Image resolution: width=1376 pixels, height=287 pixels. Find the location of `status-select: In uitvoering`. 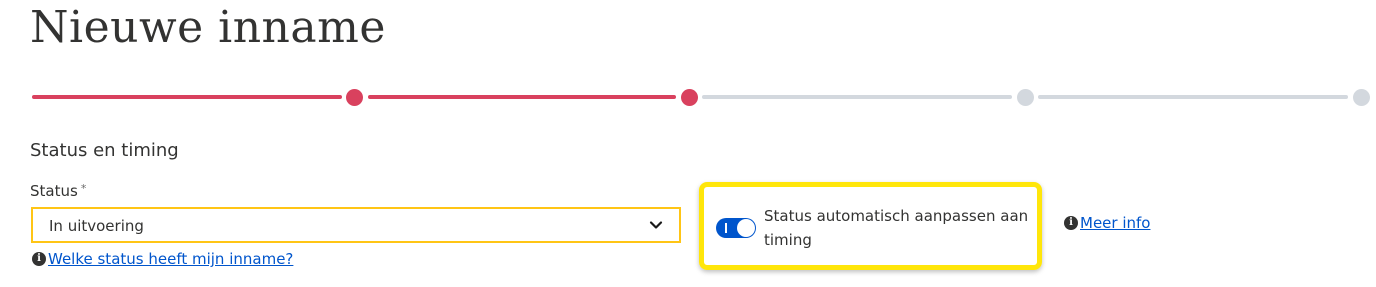

status-select: In uitvoering is located at coordinates (356, 225).